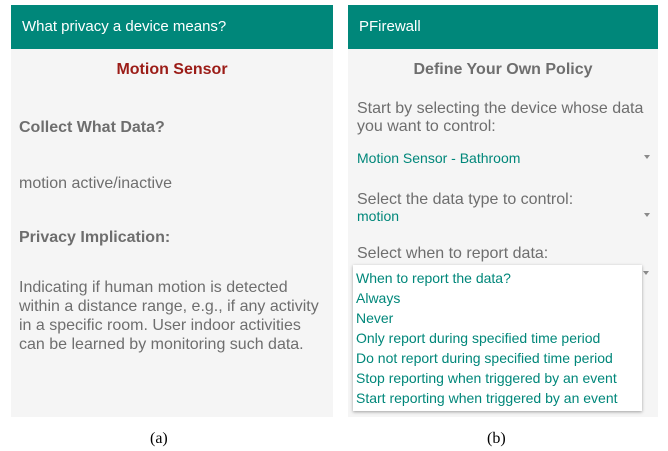 The image size is (668, 451). Describe the element at coordinates (390, 26) in the screenshot. I see `app-bar-title: PFirewall` at that location.